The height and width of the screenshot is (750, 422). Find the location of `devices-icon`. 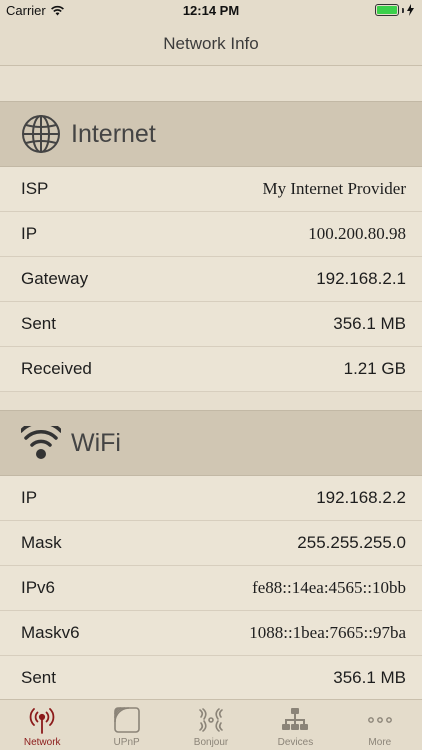

devices-icon is located at coordinates (295, 719).